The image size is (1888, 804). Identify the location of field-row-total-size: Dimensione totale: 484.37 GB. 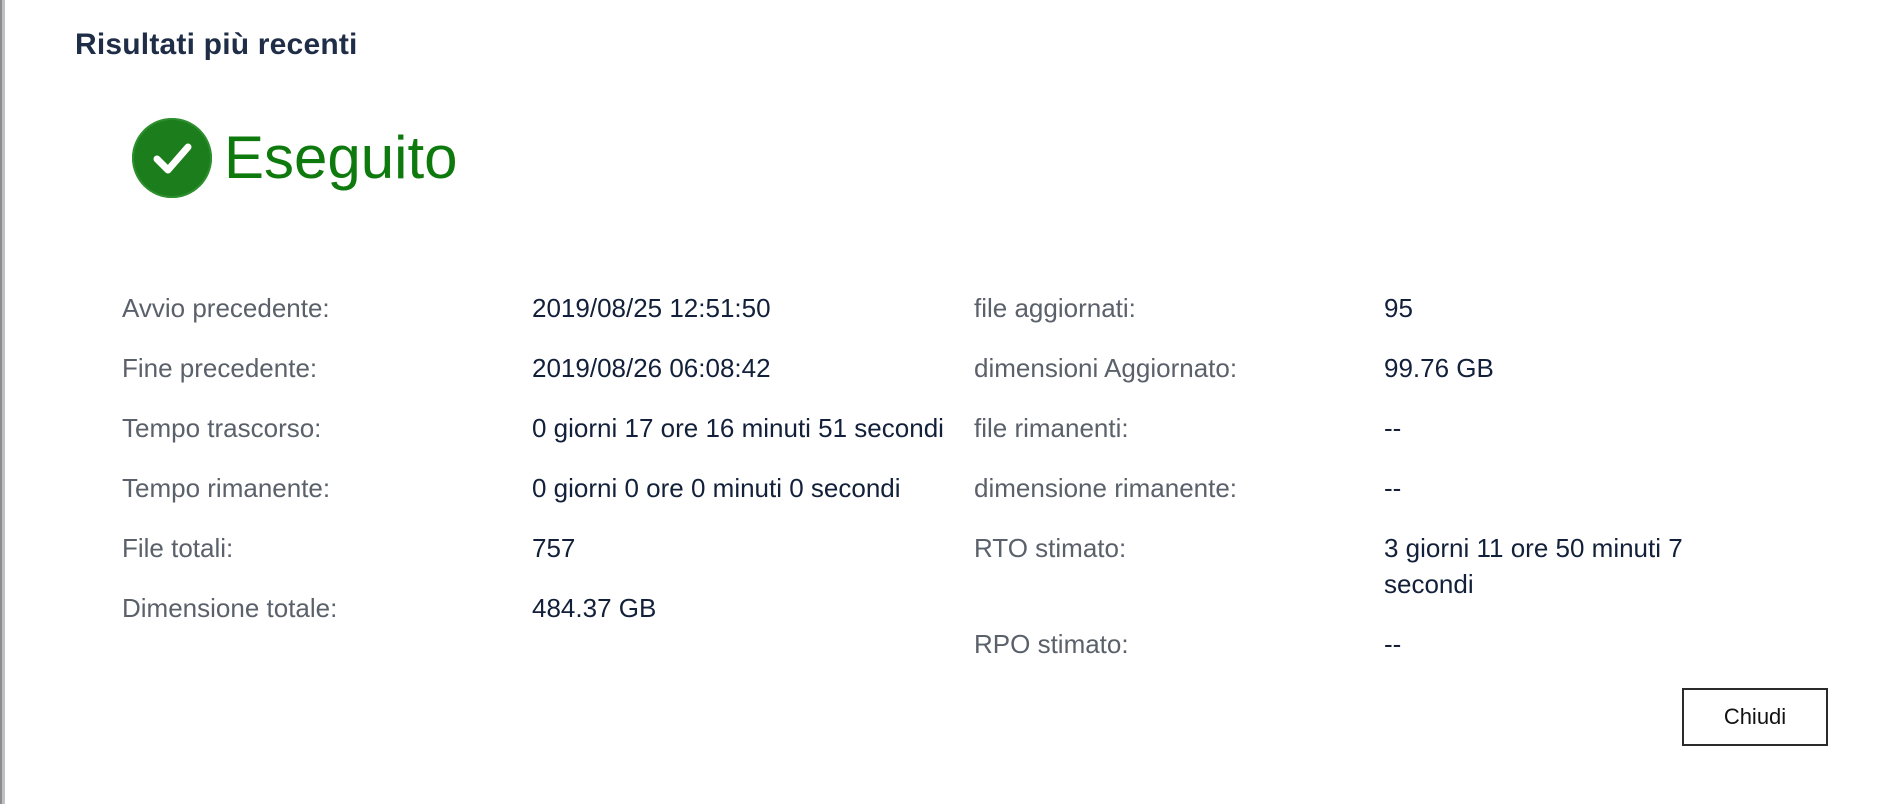
(537, 608).